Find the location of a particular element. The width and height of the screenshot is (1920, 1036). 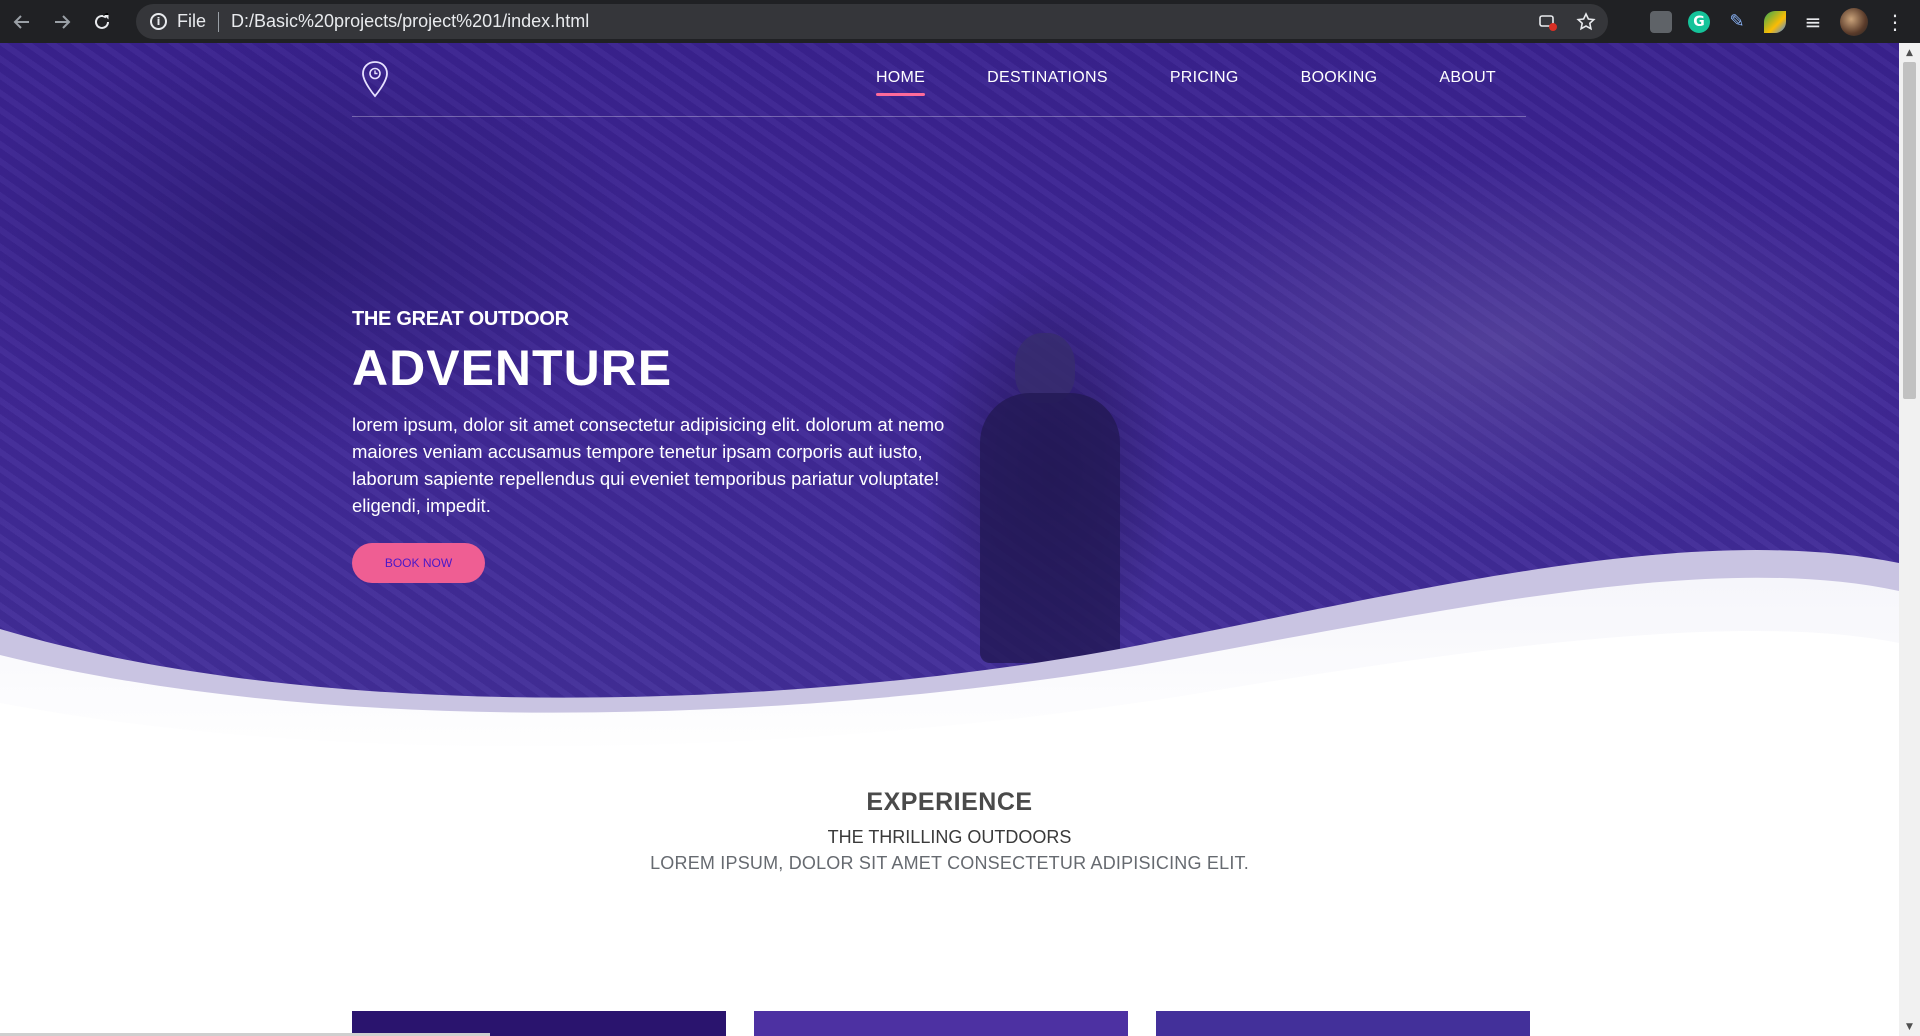

browser-menu-icon: ⋮ is located at coordinates (1895, 22).